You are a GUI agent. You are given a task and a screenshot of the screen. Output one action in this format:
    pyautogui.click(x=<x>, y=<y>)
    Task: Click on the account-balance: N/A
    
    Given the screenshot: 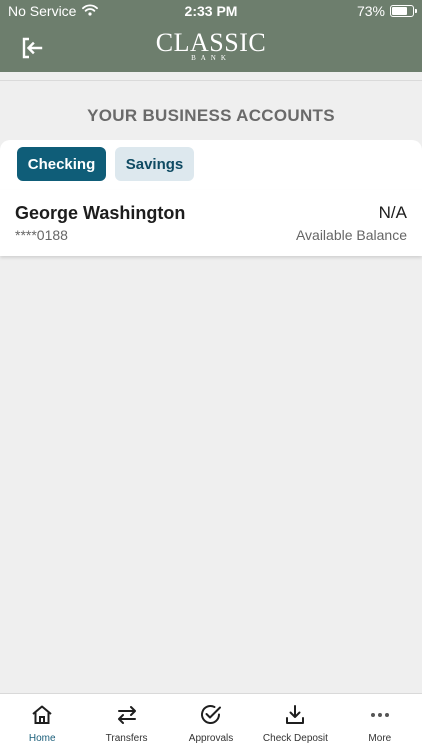 What is the action you would take?
    pyautogui.click(x=392, y=212)
    